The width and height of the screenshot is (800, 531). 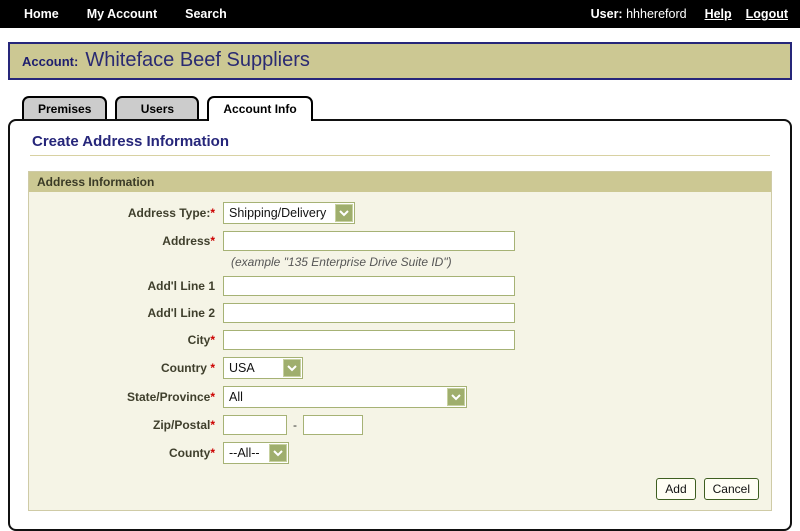 I want to click on top-nav-links: Home My Account Search, so click(x=125, y=14).